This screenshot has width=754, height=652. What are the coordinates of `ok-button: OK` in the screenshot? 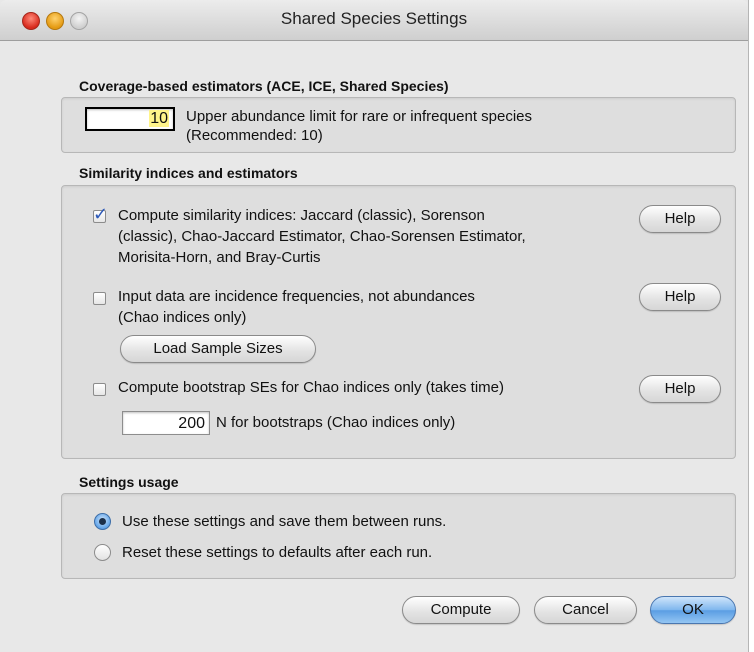 It's located at (693, 610).